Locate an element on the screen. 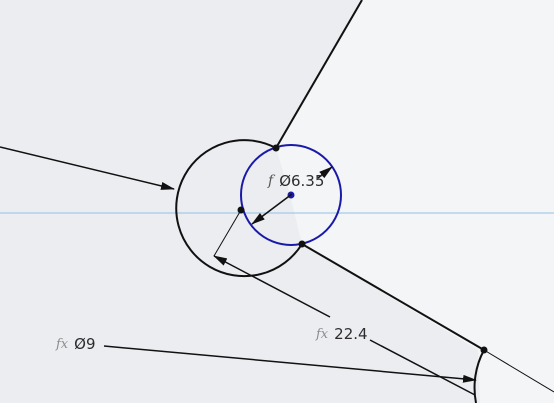 This screenshot has width=554, height=403. outer-diameter-leader-left is located at coordinates (87, 168).